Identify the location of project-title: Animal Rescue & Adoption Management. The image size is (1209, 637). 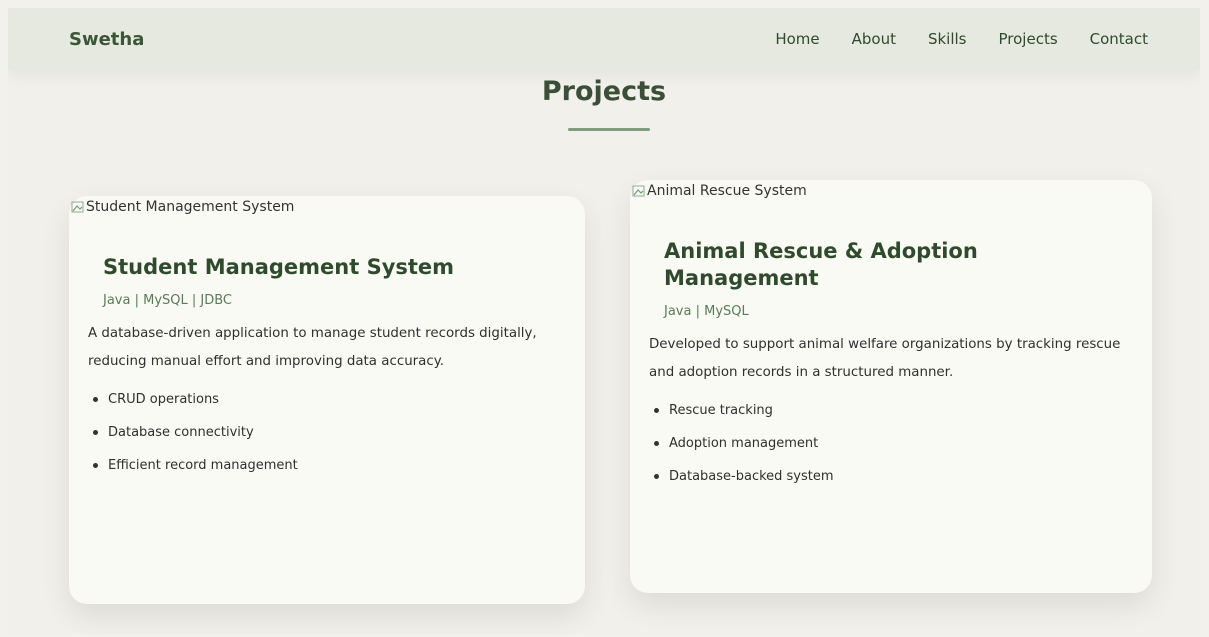
(821, 264).